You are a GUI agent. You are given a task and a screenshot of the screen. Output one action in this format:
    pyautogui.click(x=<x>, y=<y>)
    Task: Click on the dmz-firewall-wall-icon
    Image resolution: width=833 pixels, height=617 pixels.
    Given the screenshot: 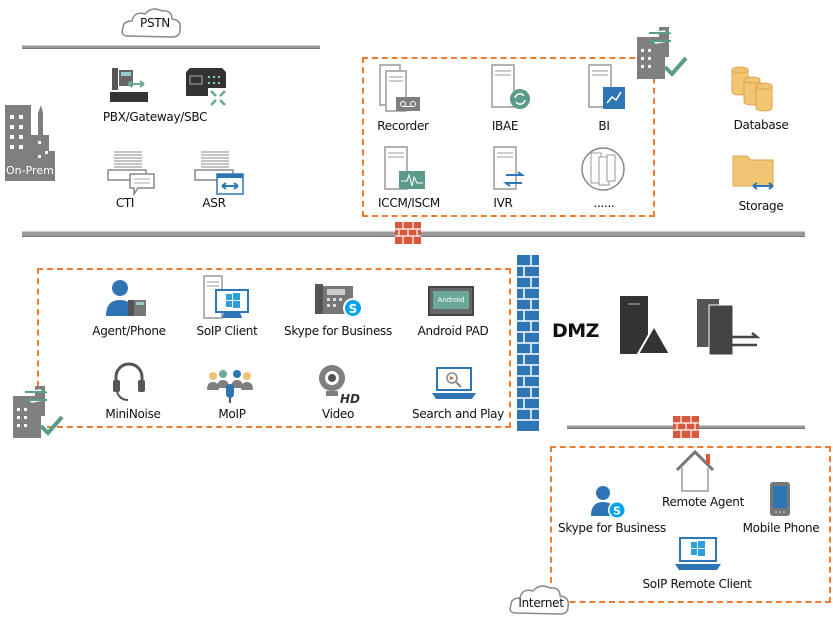 What is the action you would take?
    pyautogui.click(x=528, y=343)
    